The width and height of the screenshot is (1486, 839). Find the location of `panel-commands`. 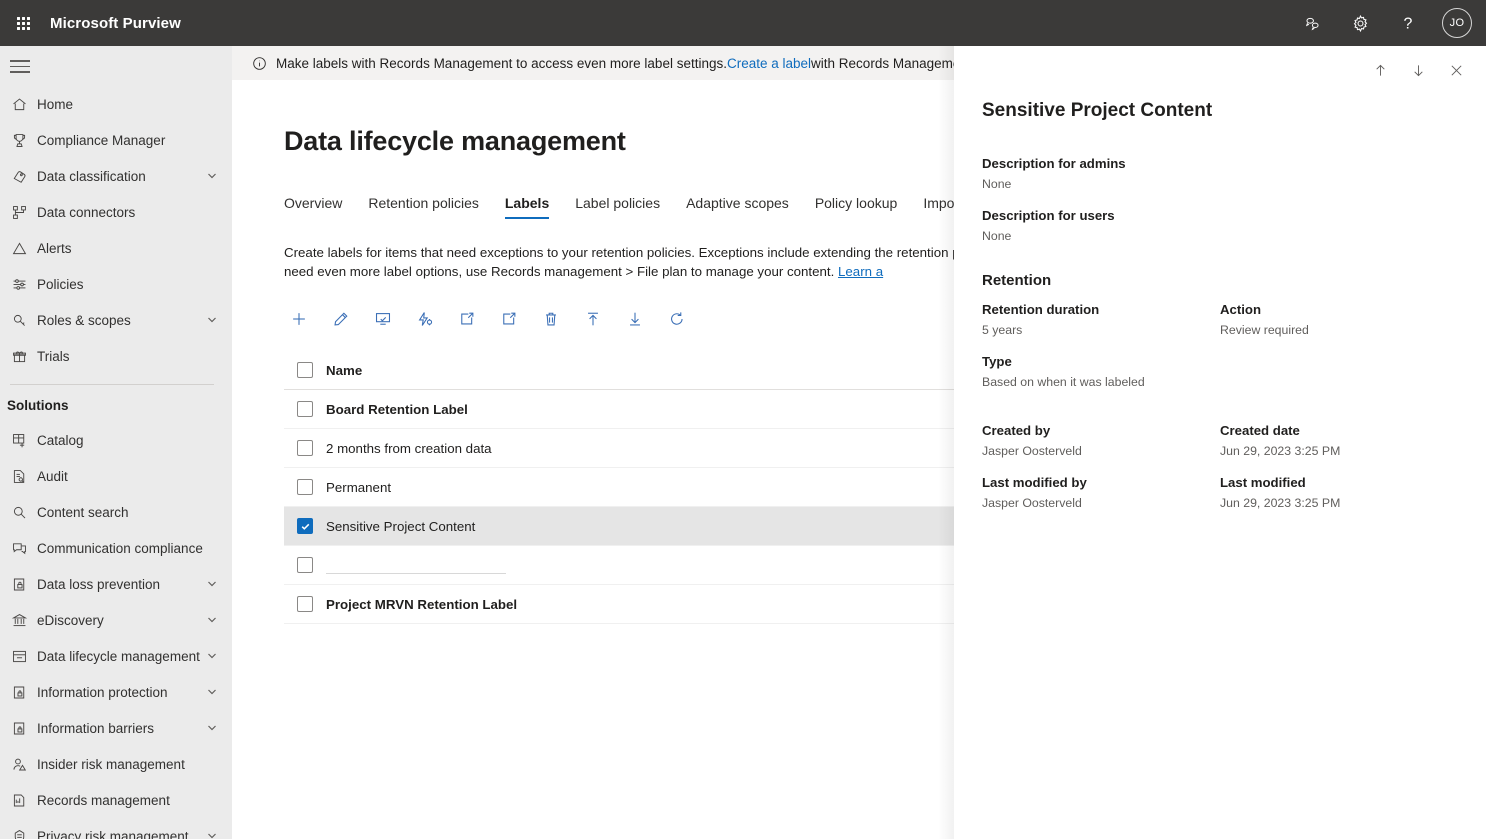

panel-commands is located at coordinates (1220, 66).